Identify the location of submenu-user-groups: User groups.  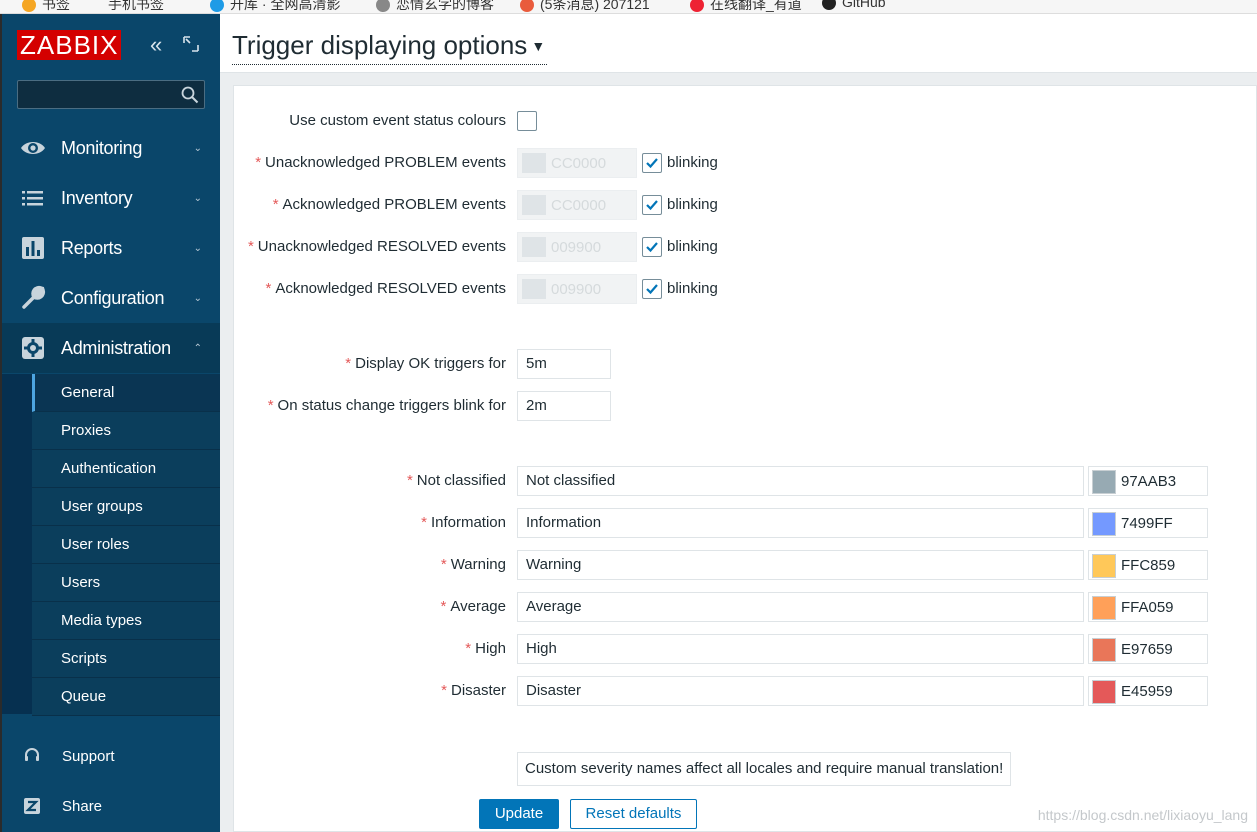
(126, 507).